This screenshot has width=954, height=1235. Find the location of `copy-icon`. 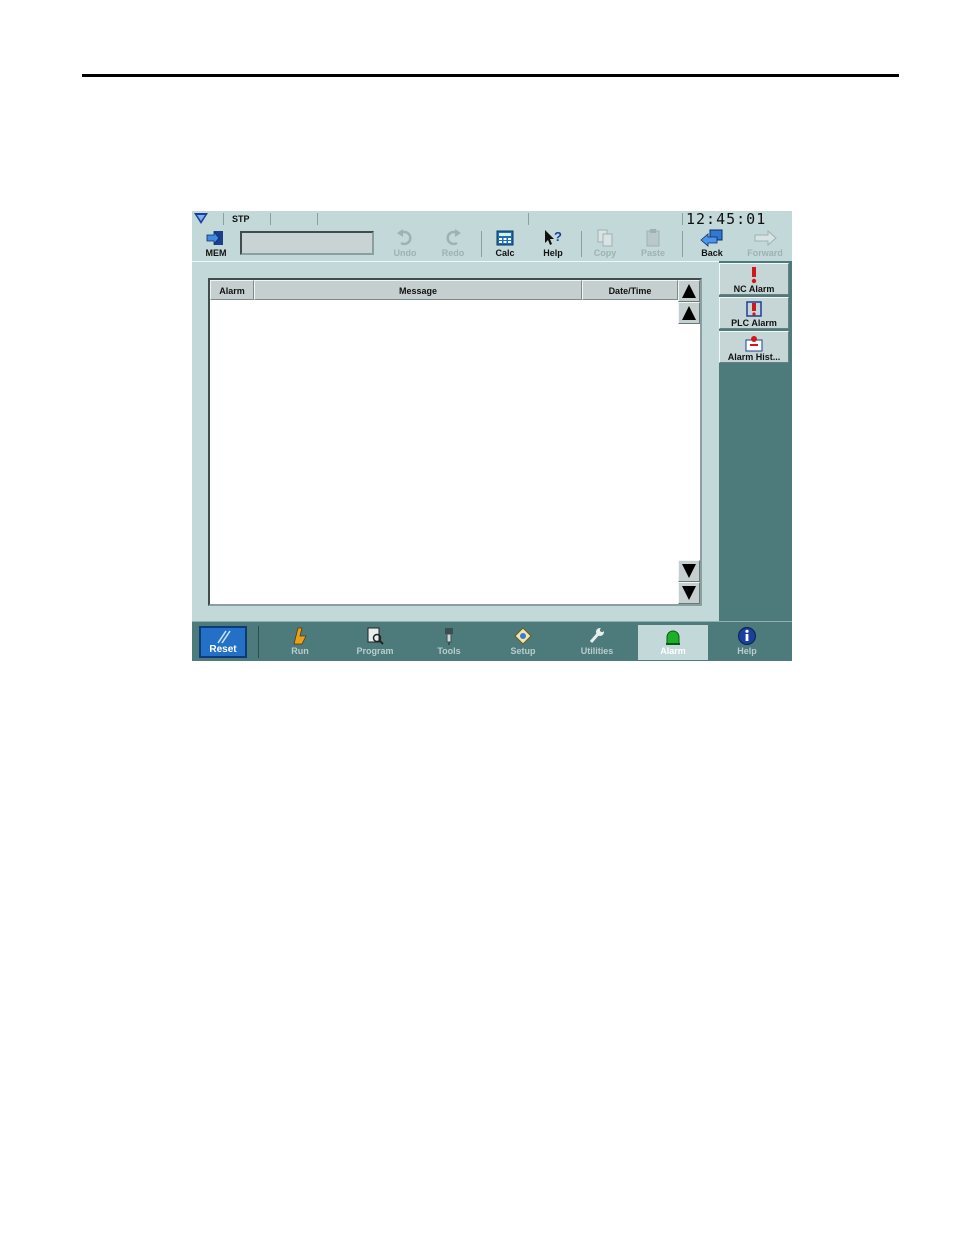

copy-icon is located at coordinates (605, 238).